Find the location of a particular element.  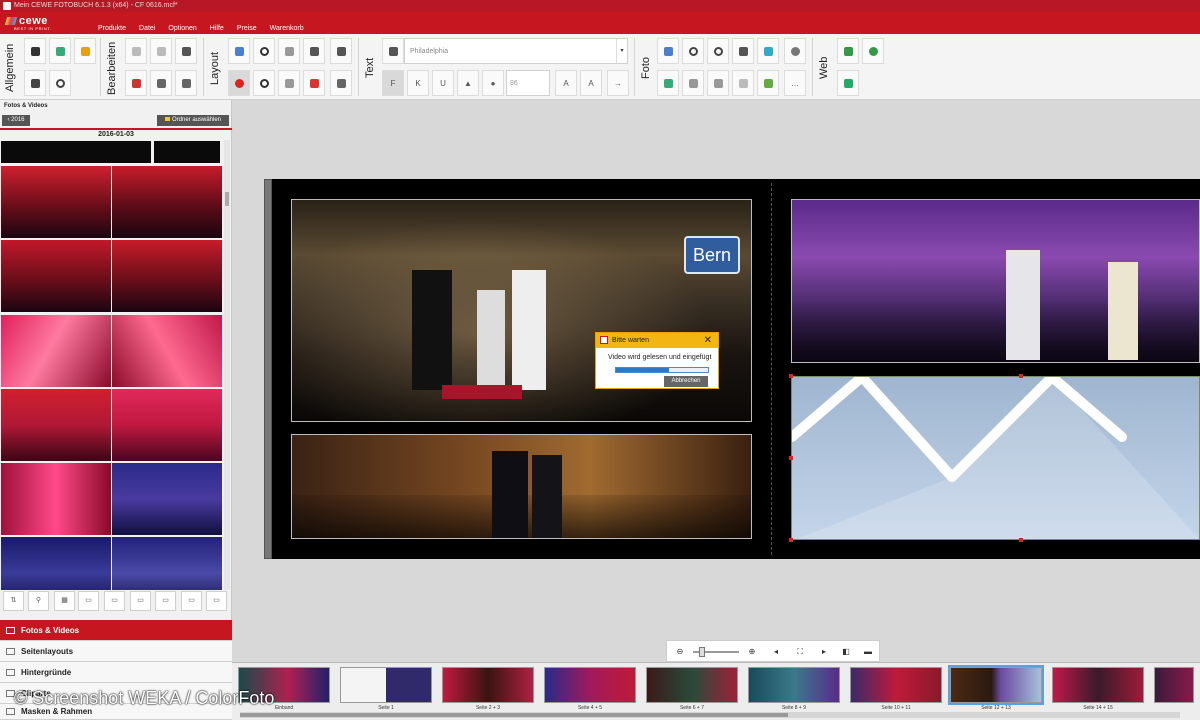

layout-align-button is located at coordinates (239, 51).